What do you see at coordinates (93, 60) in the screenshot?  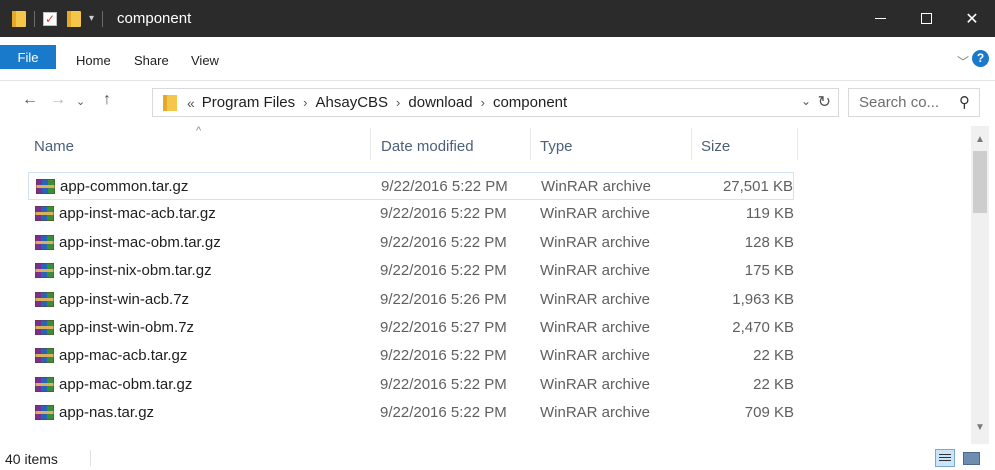 I see `tab-home: Home` at bounding box center [93, 60].